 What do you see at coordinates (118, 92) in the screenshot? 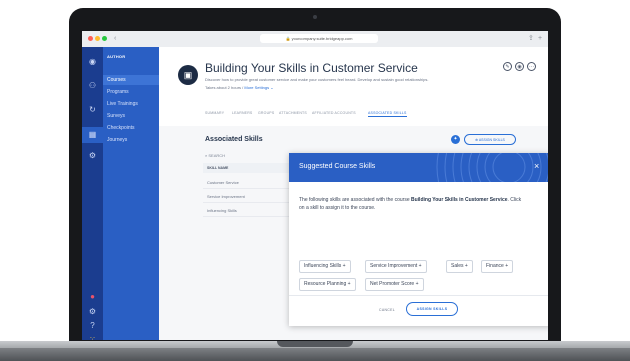
I see `sidebar-item-label: Programs` at bounding box center [118, 92].